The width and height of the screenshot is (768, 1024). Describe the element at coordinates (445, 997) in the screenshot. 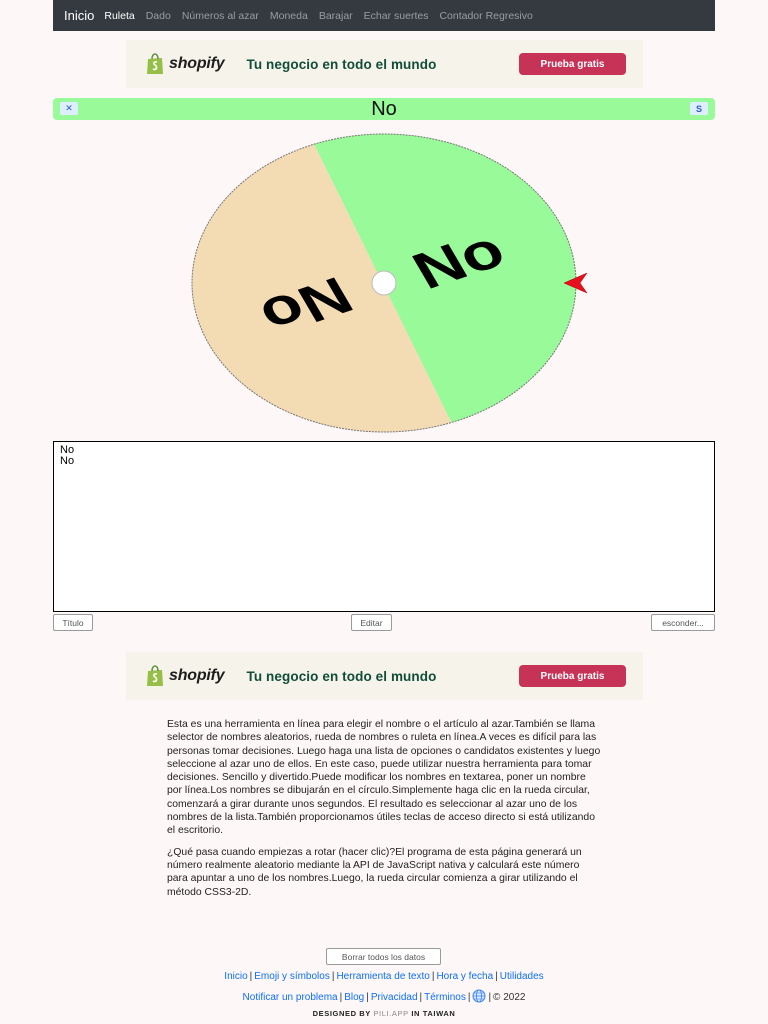

I see `footer-link-terminos: Términos` at that location.